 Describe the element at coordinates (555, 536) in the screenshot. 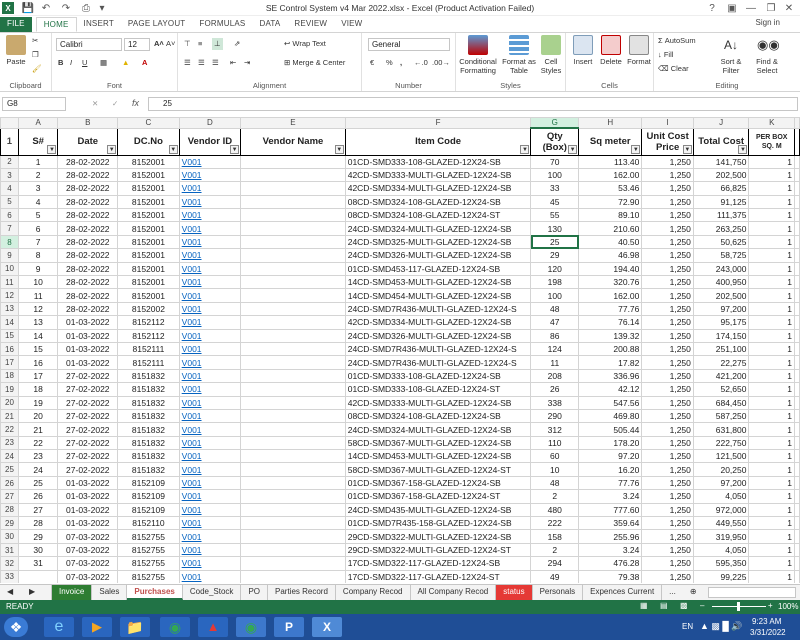

I see `table-cell: 158` at that location.